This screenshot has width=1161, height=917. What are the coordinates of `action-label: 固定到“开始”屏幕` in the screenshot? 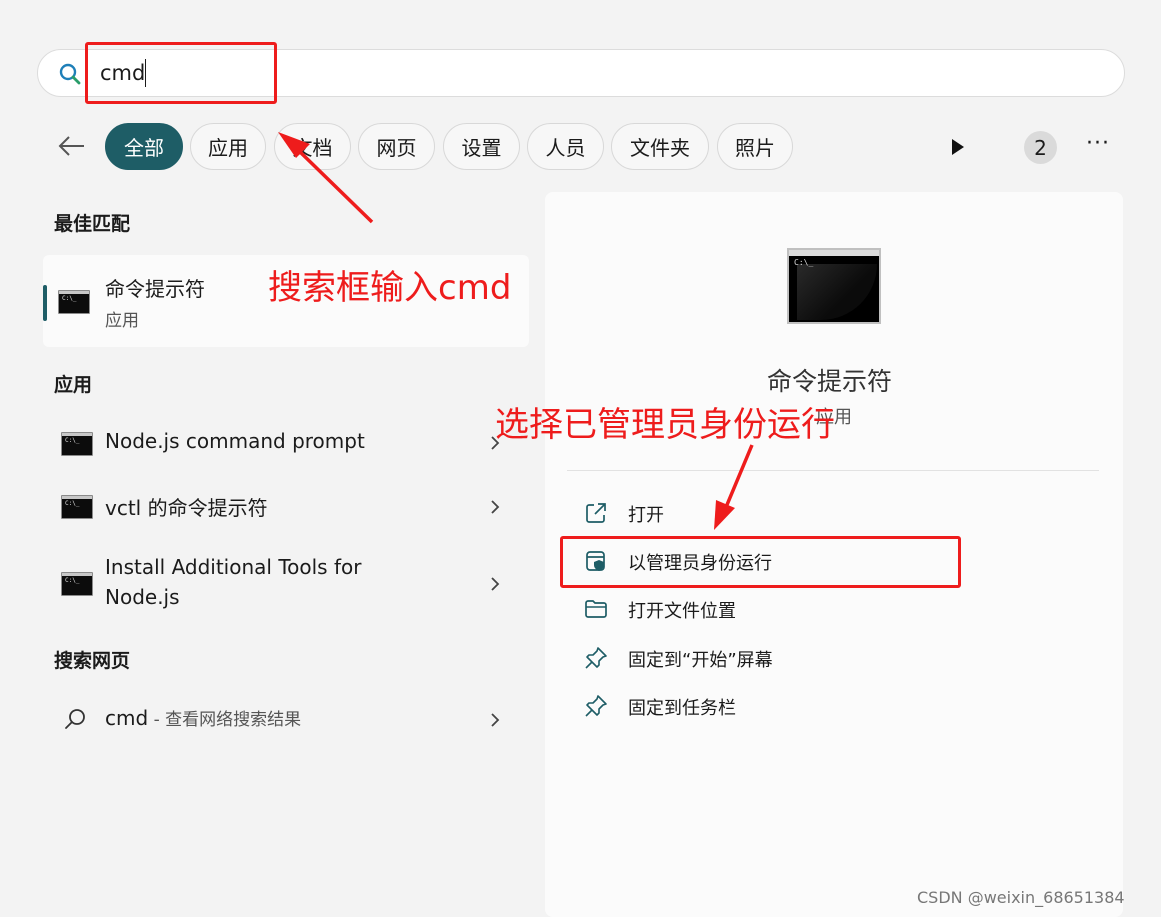 It's located at (700, 660).